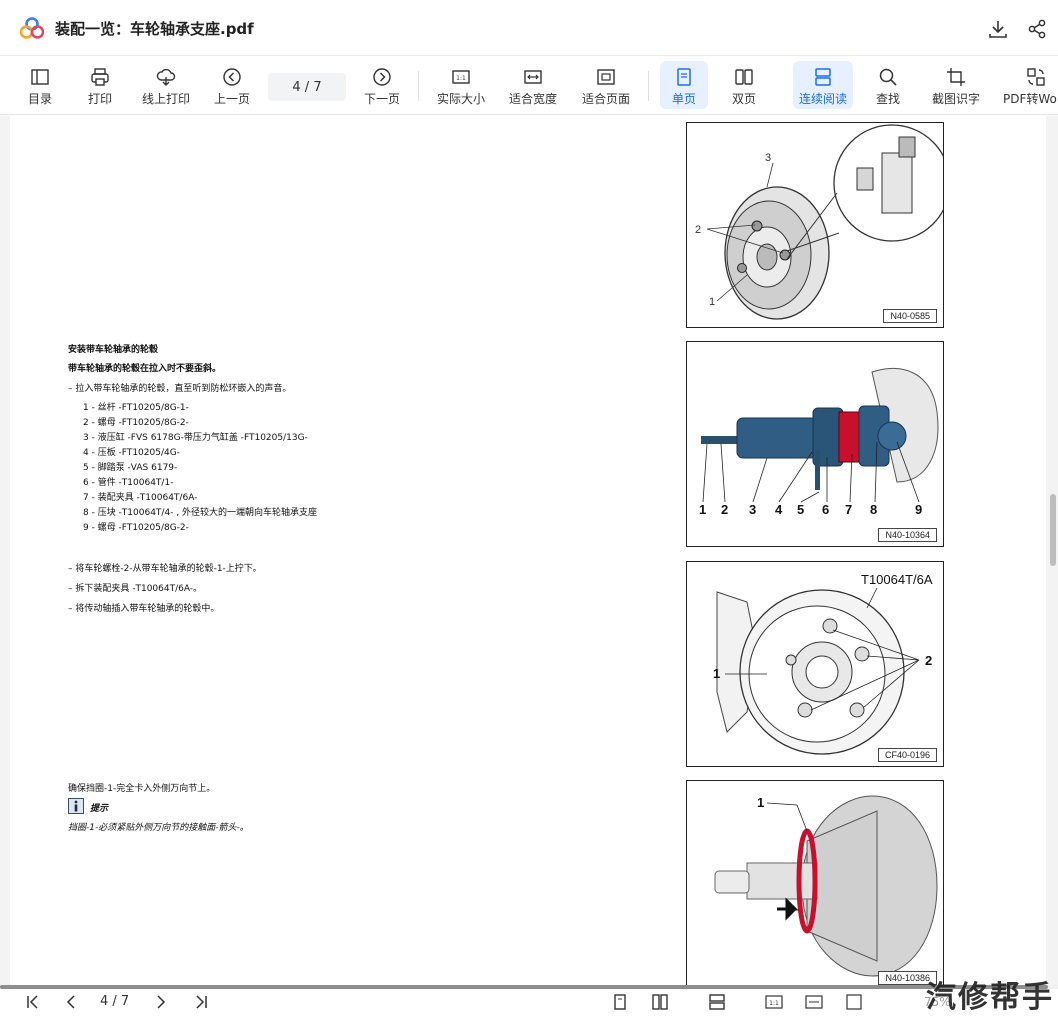 Image resolution: width=1058 pixels, height=1016 pixels. I want to click on actual-size-label: 实际大小, so click(460, 99).